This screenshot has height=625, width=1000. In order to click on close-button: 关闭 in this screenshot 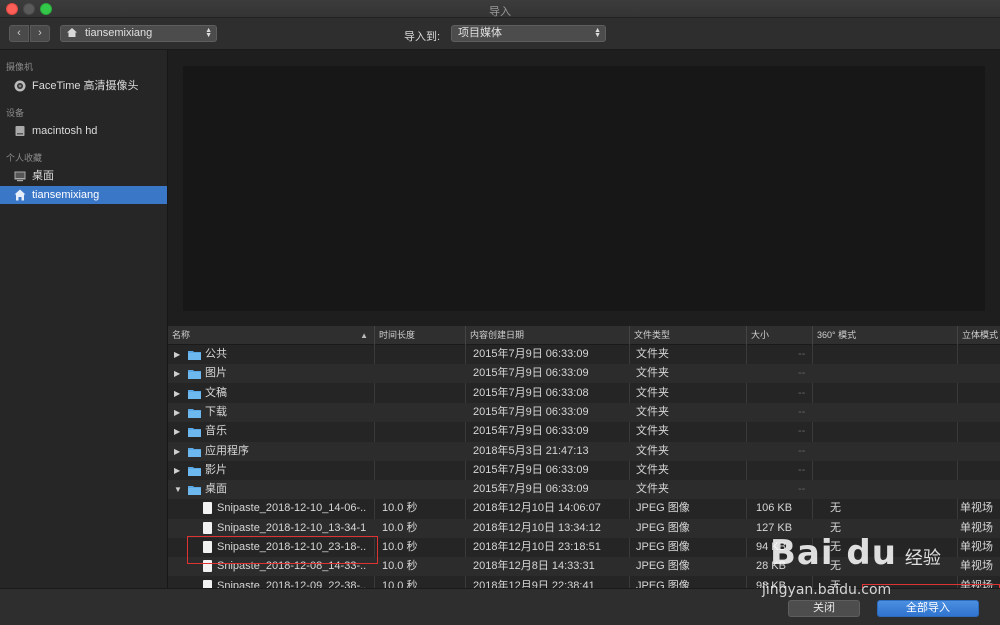, I will do `click(824, 608)`.